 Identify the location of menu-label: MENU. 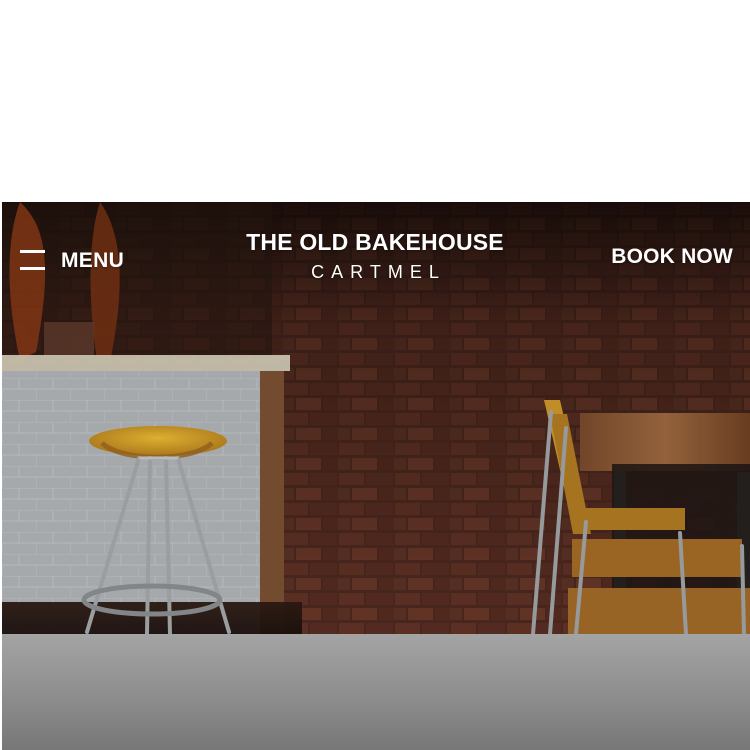
(93, 260).